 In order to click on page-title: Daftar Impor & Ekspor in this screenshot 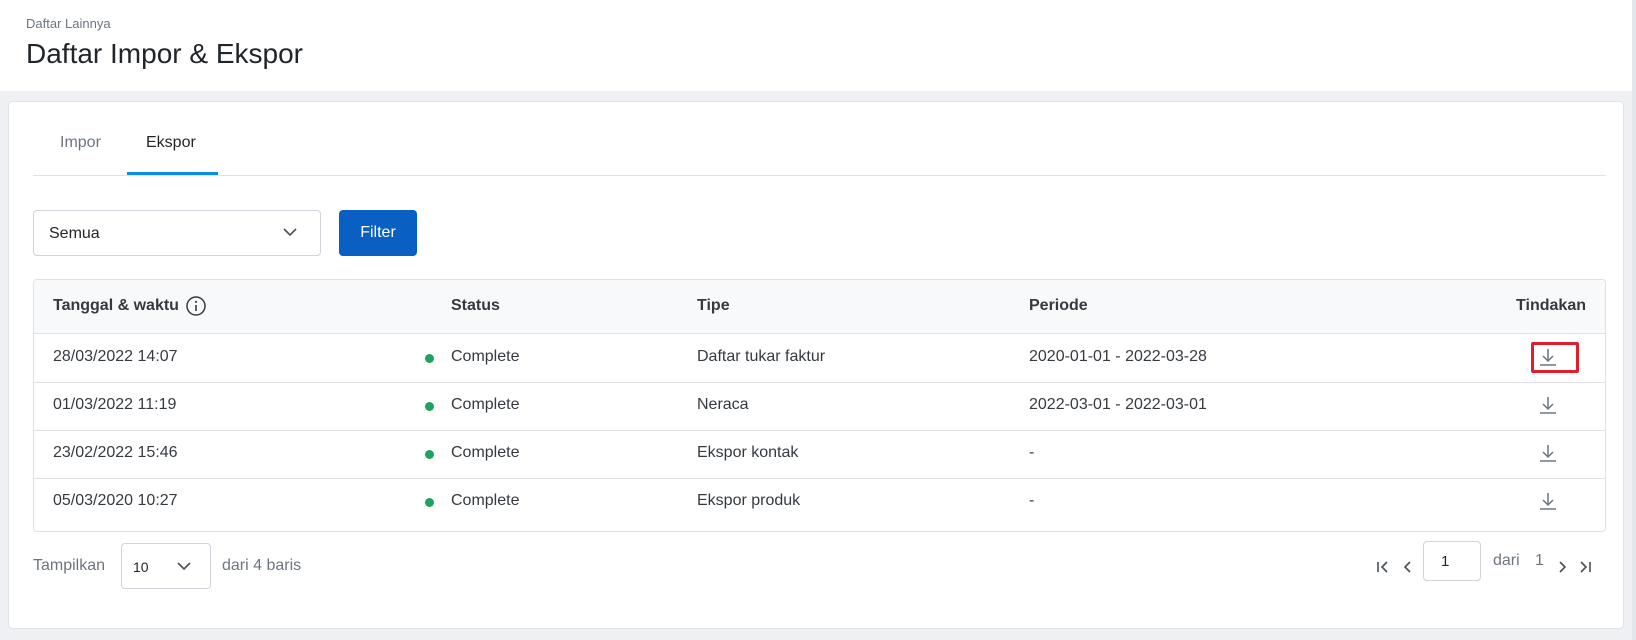, I will do `click(164, 53)`.